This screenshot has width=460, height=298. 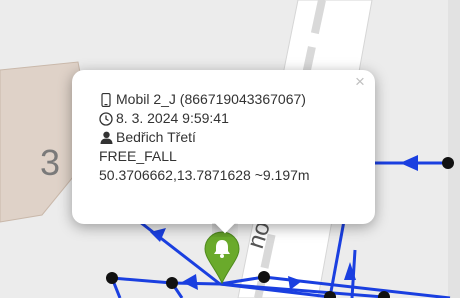 What do you see at coordinates (50, 162) in the screenshot?
I see `building-label: 3` at bounding box center [50, 162].